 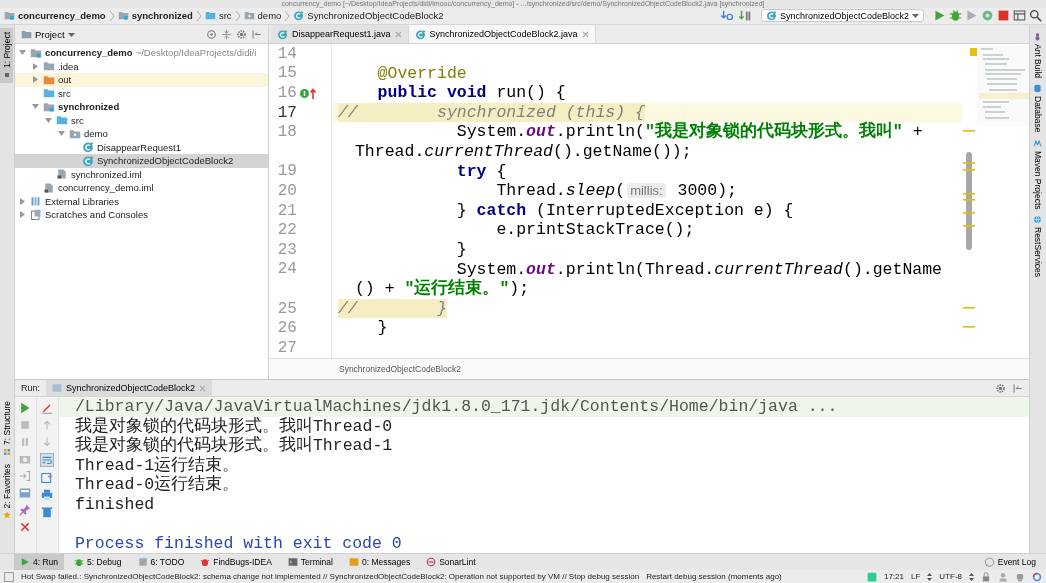 What do you see at coordinates (234, 426) in the screenshot?
I see `console-line: 我是对象锁的代码块形式。我叫Thread-0` at bounding box center [234, 426].